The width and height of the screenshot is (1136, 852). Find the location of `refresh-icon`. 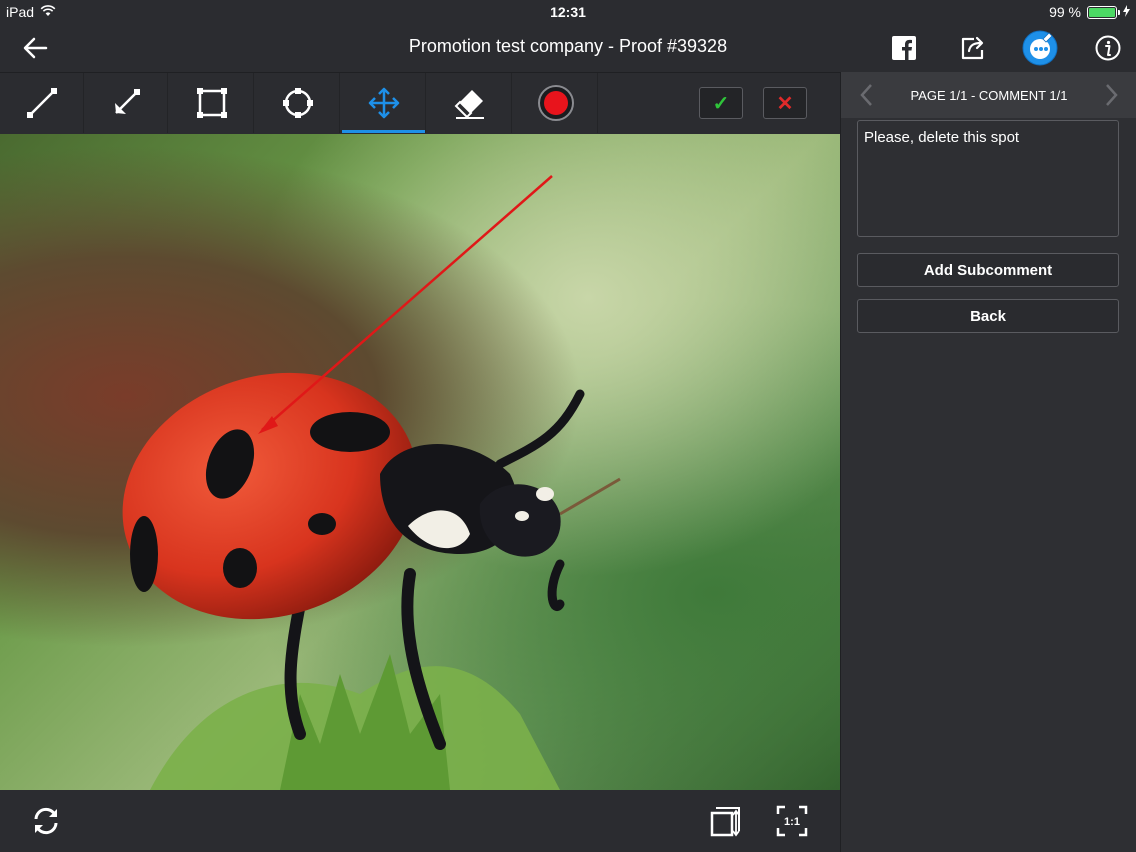

refresh-icon is located at coordinates (46, 821).